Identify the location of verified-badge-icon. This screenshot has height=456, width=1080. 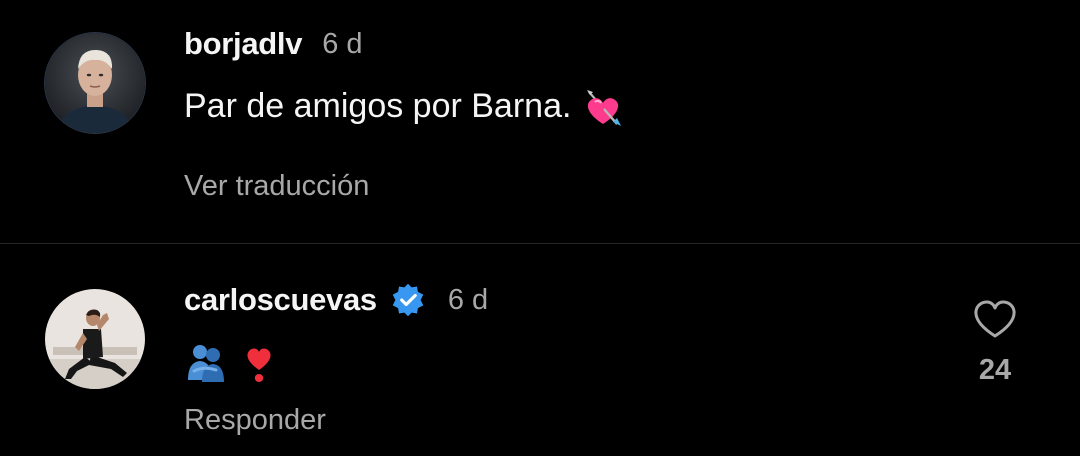
(408, 300).